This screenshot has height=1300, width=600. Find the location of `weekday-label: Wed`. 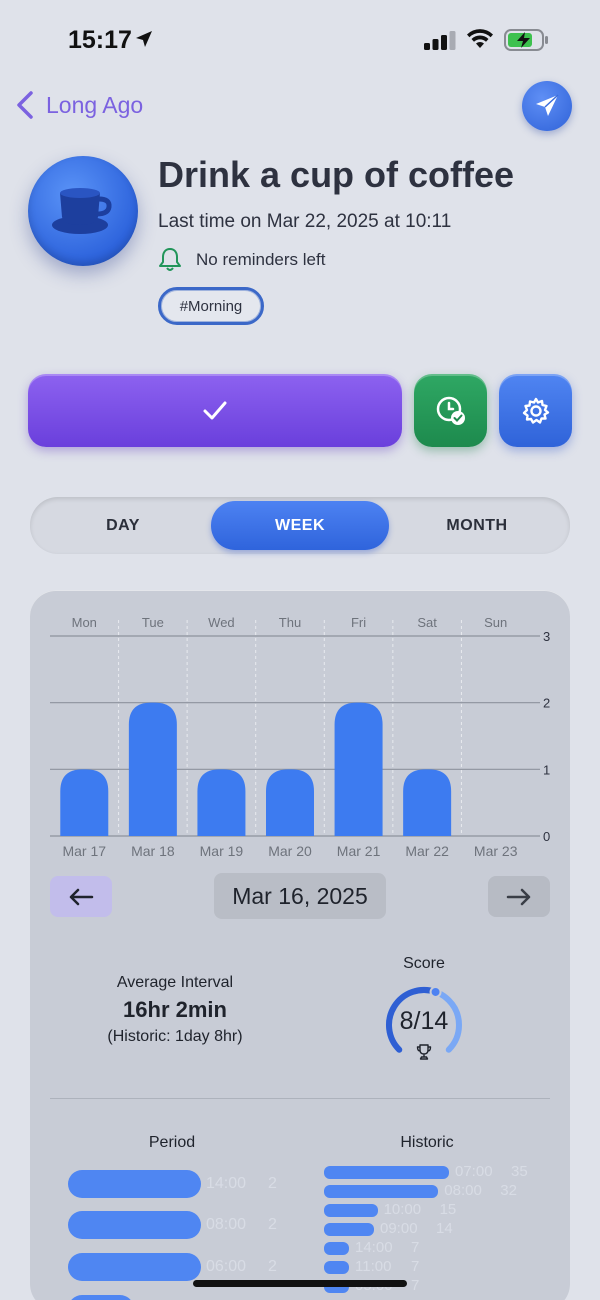

weekday-label: Wed is located at coordinates (221, 622).